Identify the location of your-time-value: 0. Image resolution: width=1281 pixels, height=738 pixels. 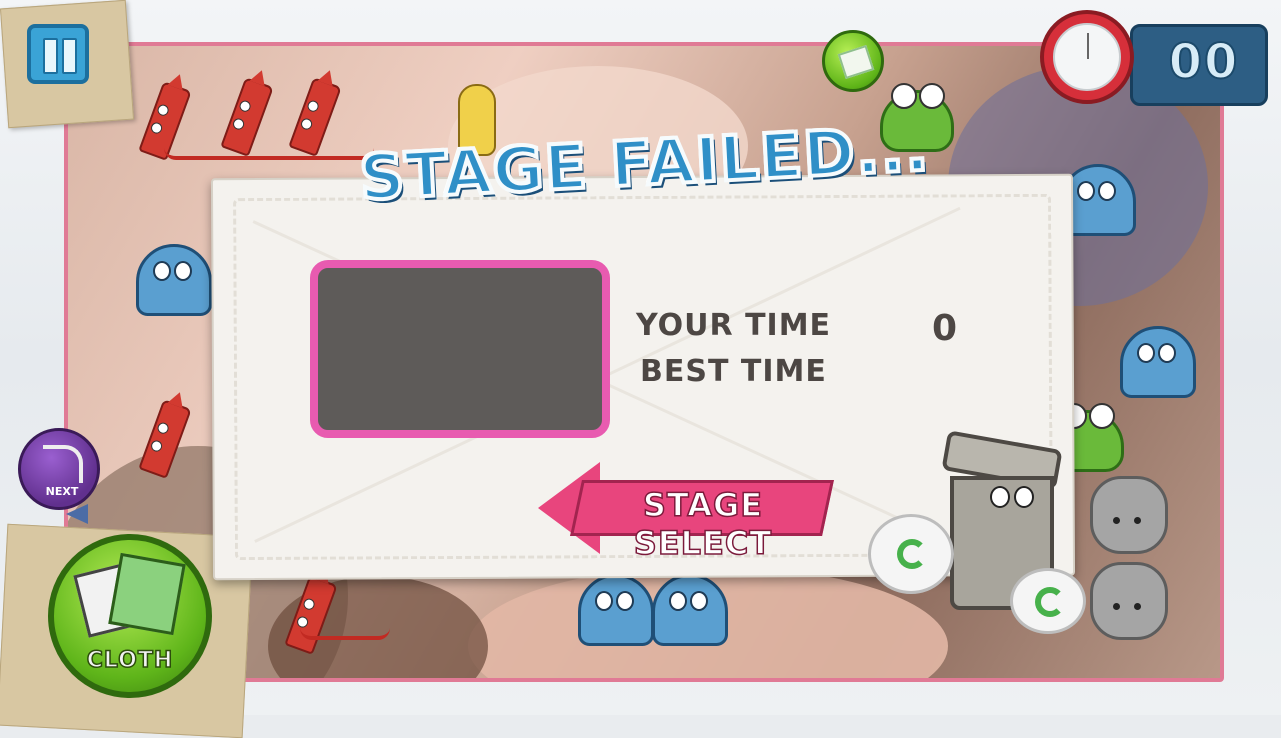
(945, 328).